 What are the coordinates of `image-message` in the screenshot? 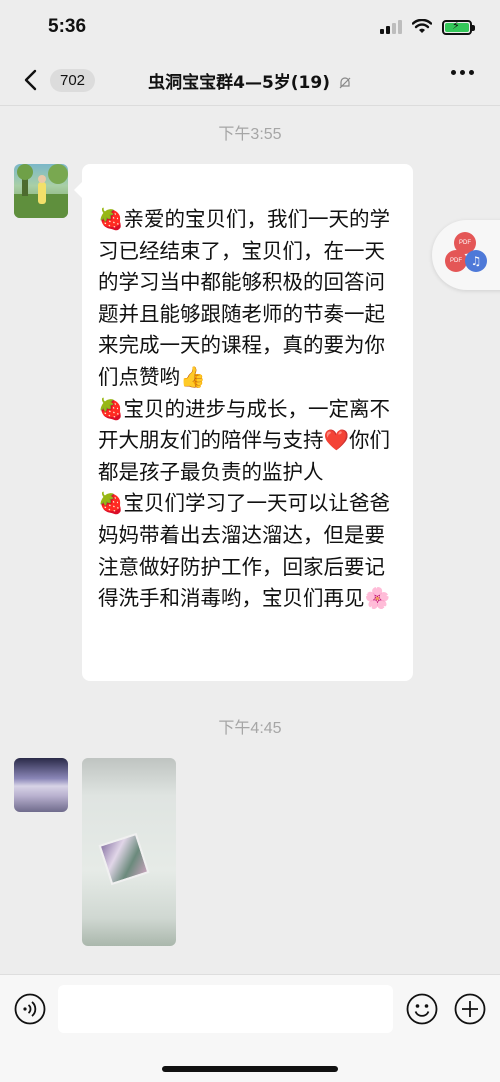 It's located at (129, 852).